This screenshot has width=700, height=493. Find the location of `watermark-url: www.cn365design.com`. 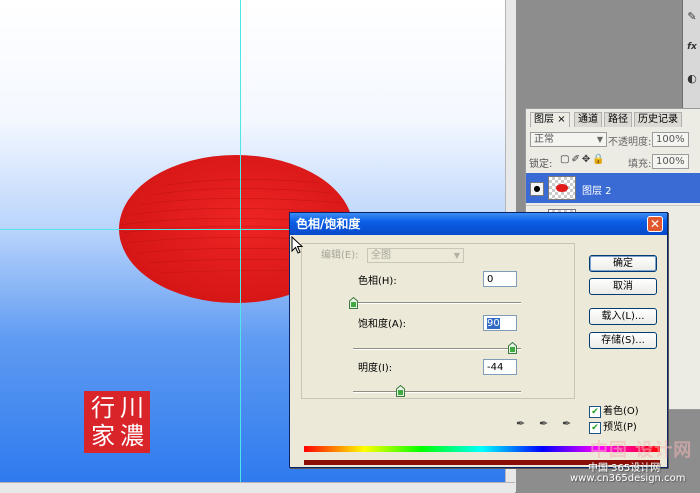

watermark-url: www.cn365design.com is located at coordinates (628, 478).